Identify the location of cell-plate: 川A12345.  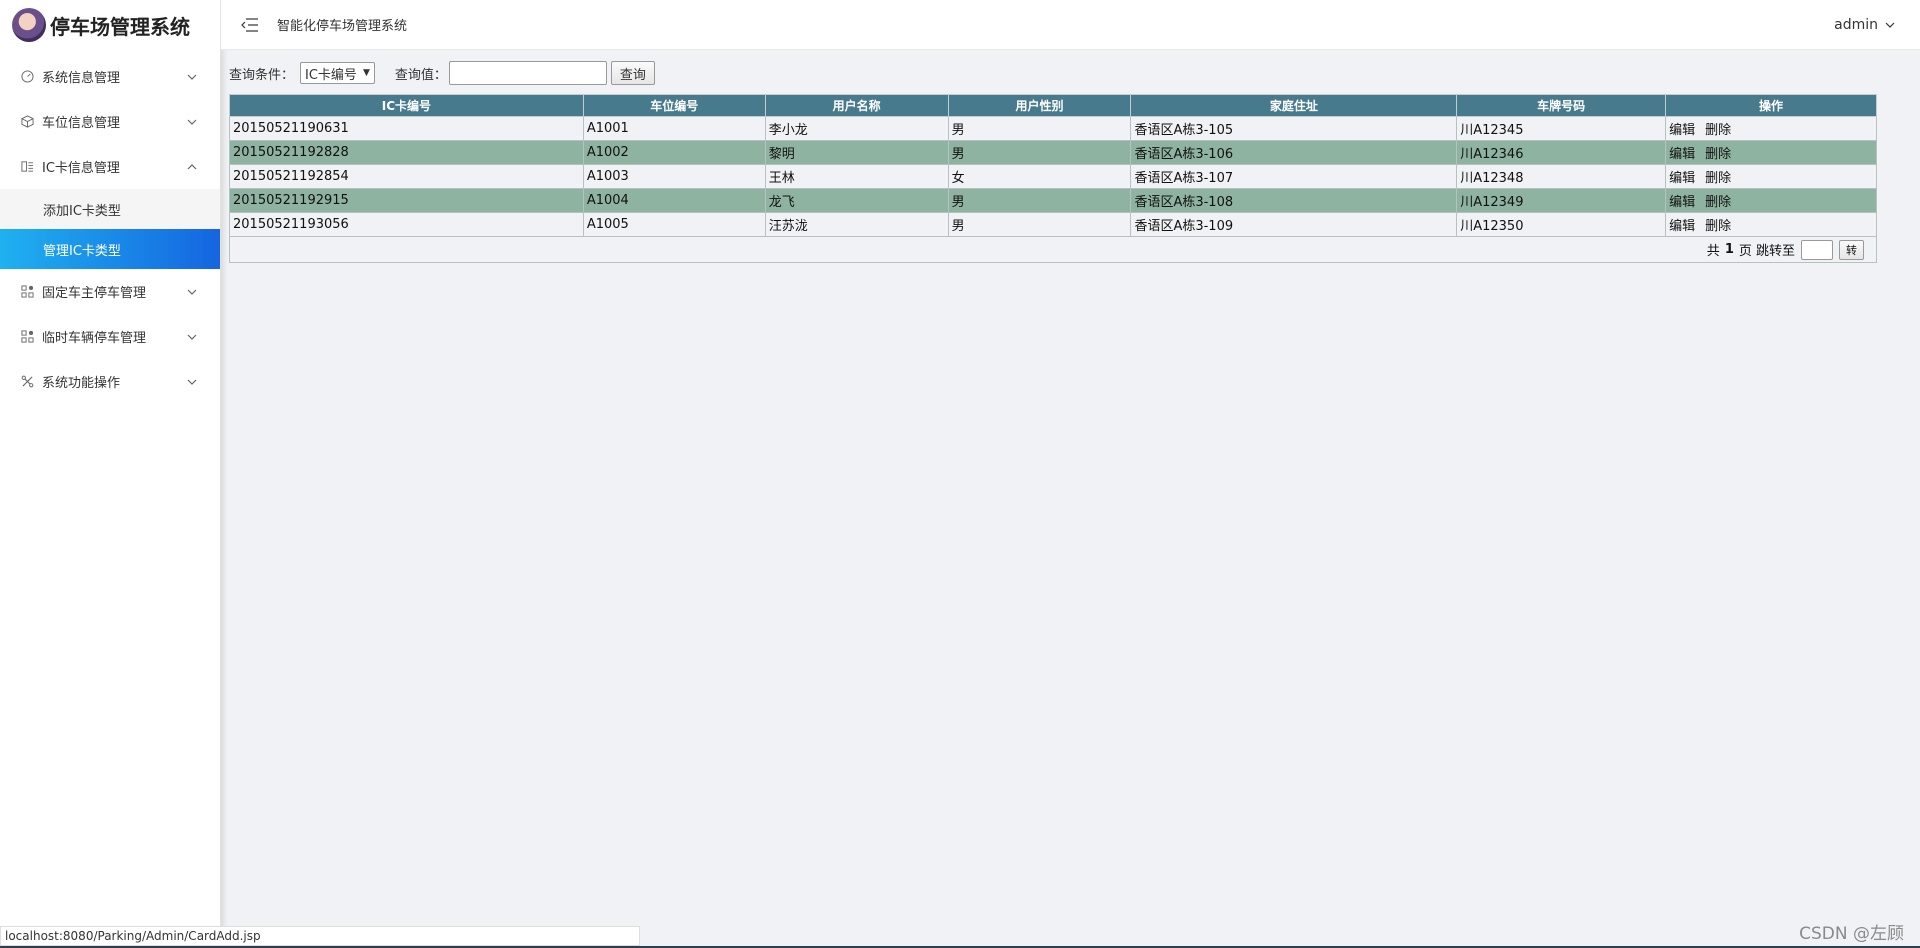
(1561, 128).